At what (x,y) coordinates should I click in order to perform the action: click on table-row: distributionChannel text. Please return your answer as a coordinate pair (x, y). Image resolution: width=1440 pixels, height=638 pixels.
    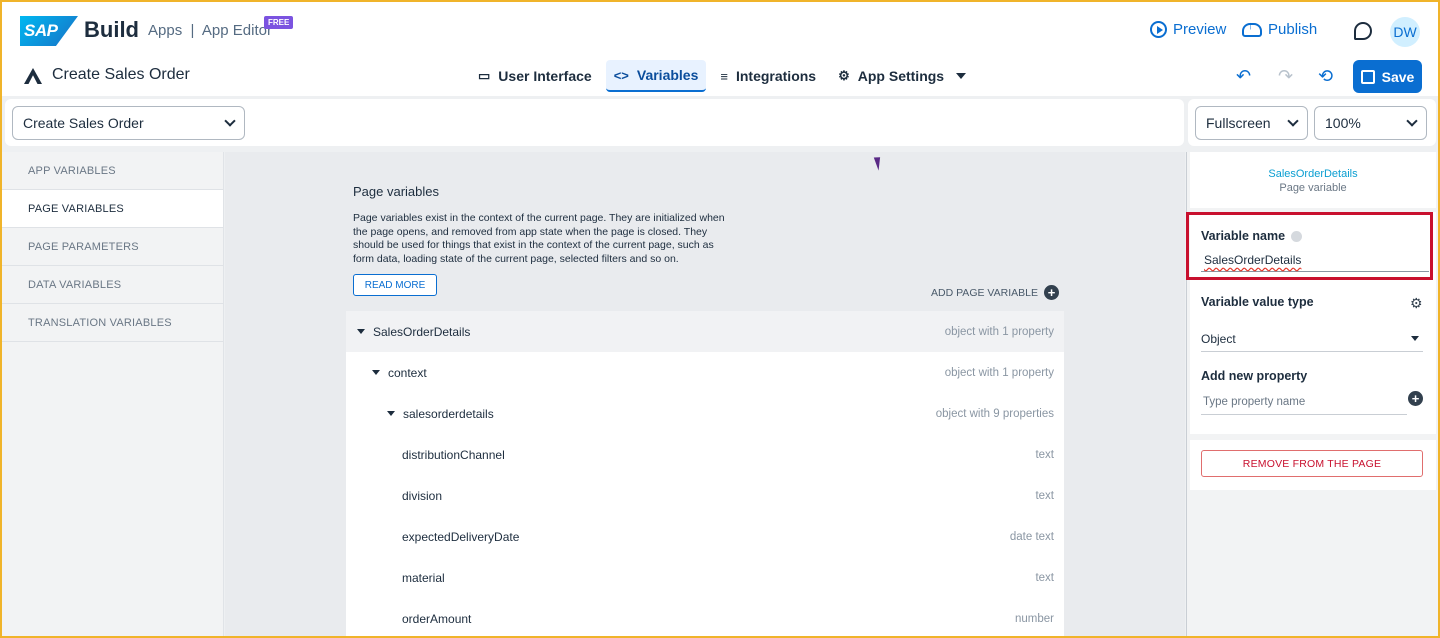
    Looking at the image, I should click on (705, 454).